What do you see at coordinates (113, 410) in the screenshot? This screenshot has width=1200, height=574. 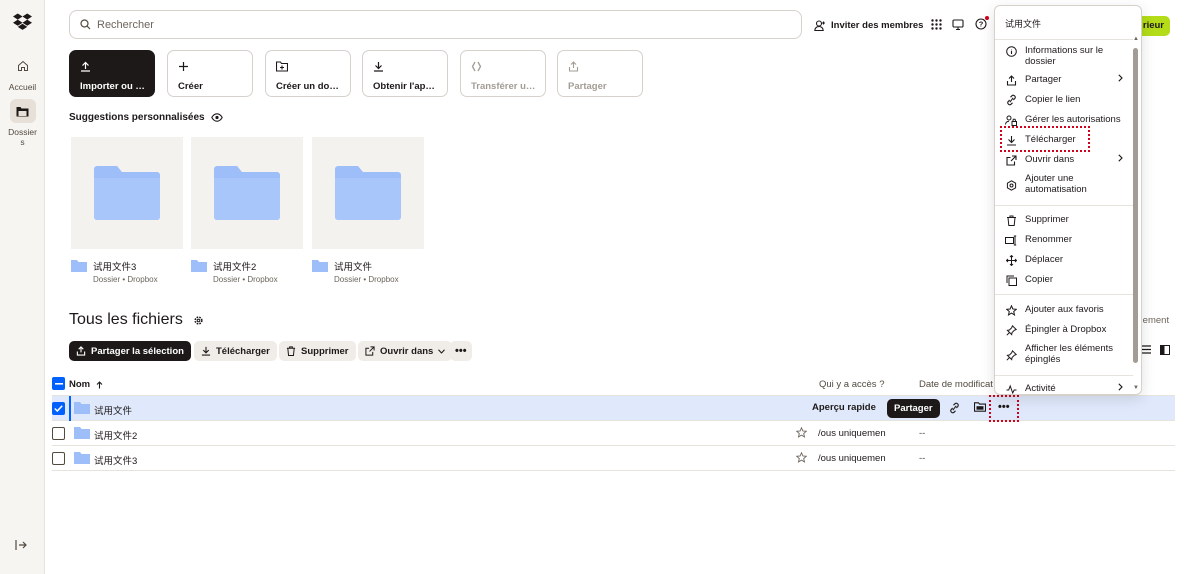 I see `row-name: 试用文件` at bounding box center [113, 410].